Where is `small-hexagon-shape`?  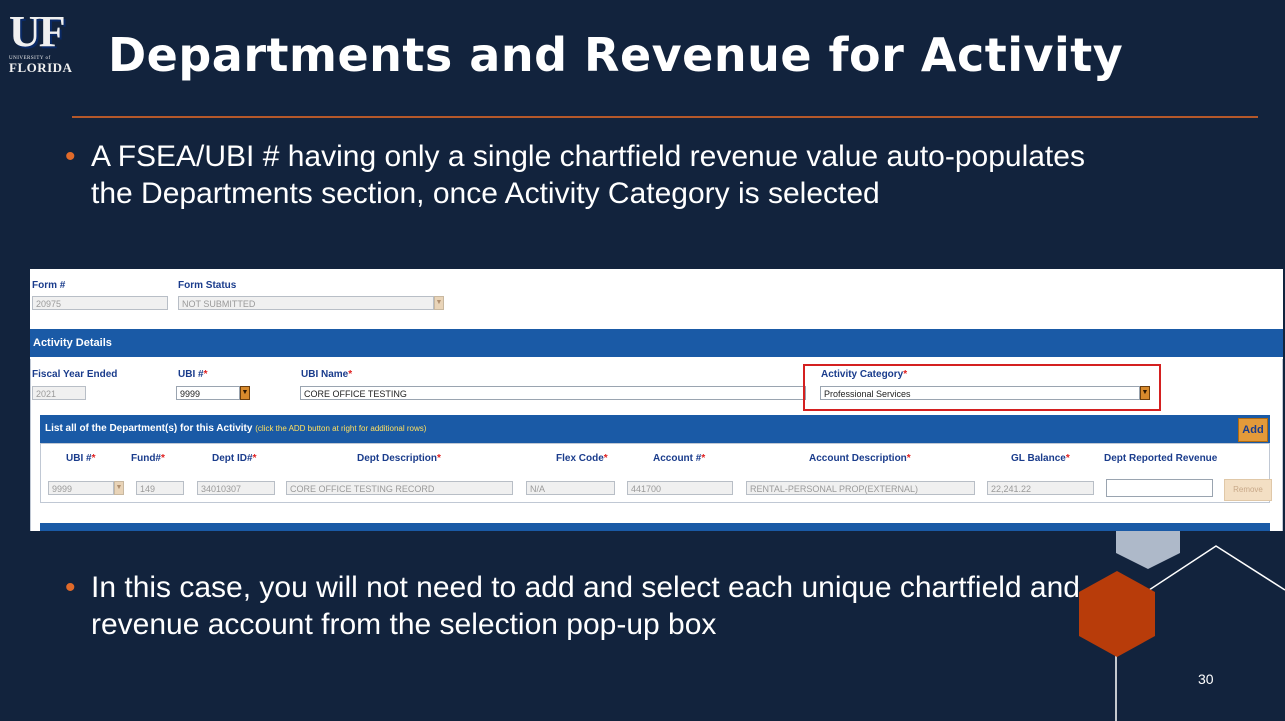
small-hexagon-shape is located at coordinates (1148, 550).